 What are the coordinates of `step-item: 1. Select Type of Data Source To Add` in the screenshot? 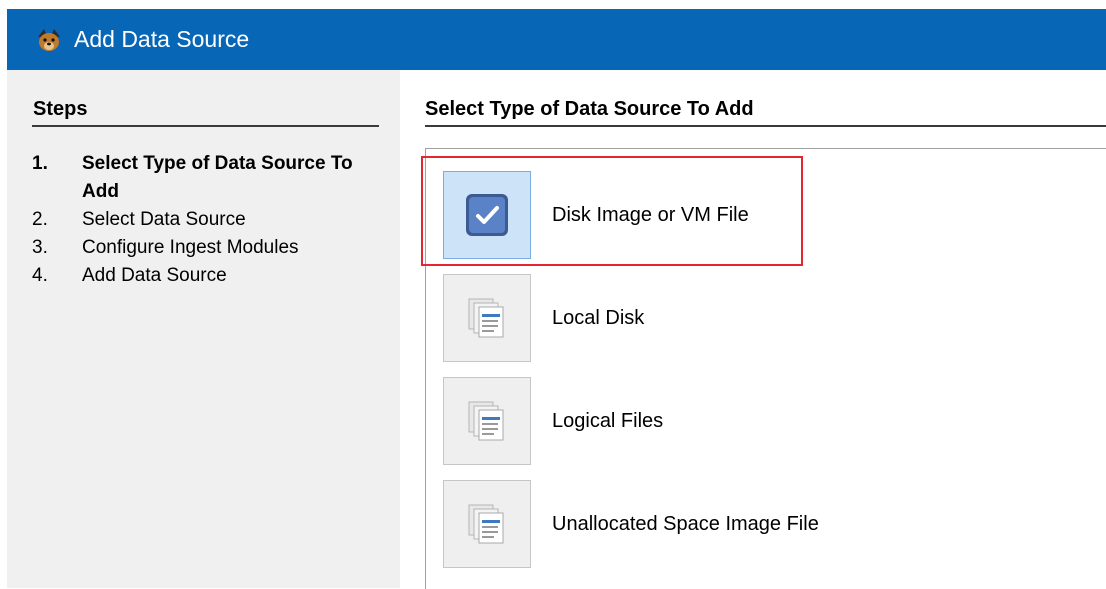 It's located at (212, 178).